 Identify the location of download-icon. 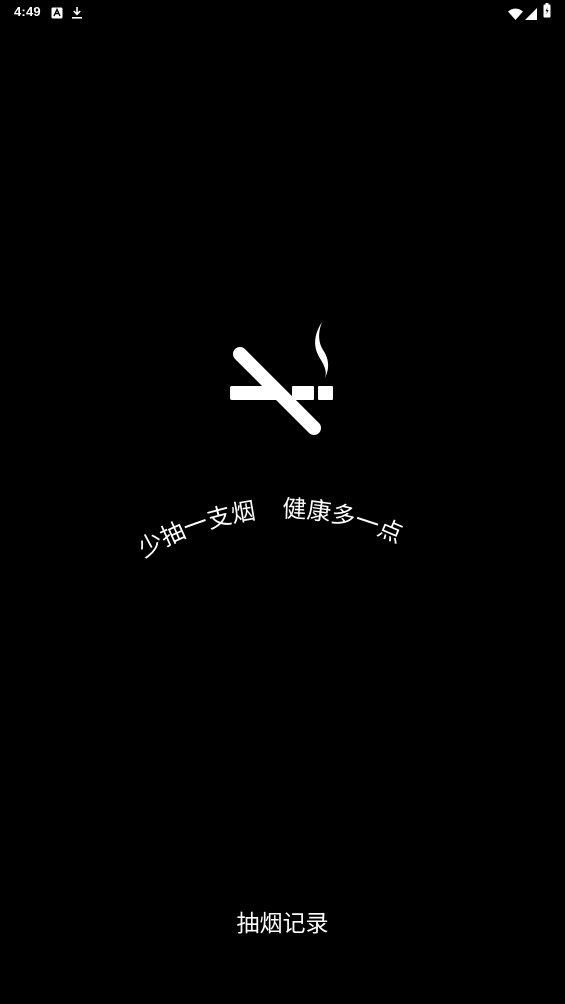
(77, 13).